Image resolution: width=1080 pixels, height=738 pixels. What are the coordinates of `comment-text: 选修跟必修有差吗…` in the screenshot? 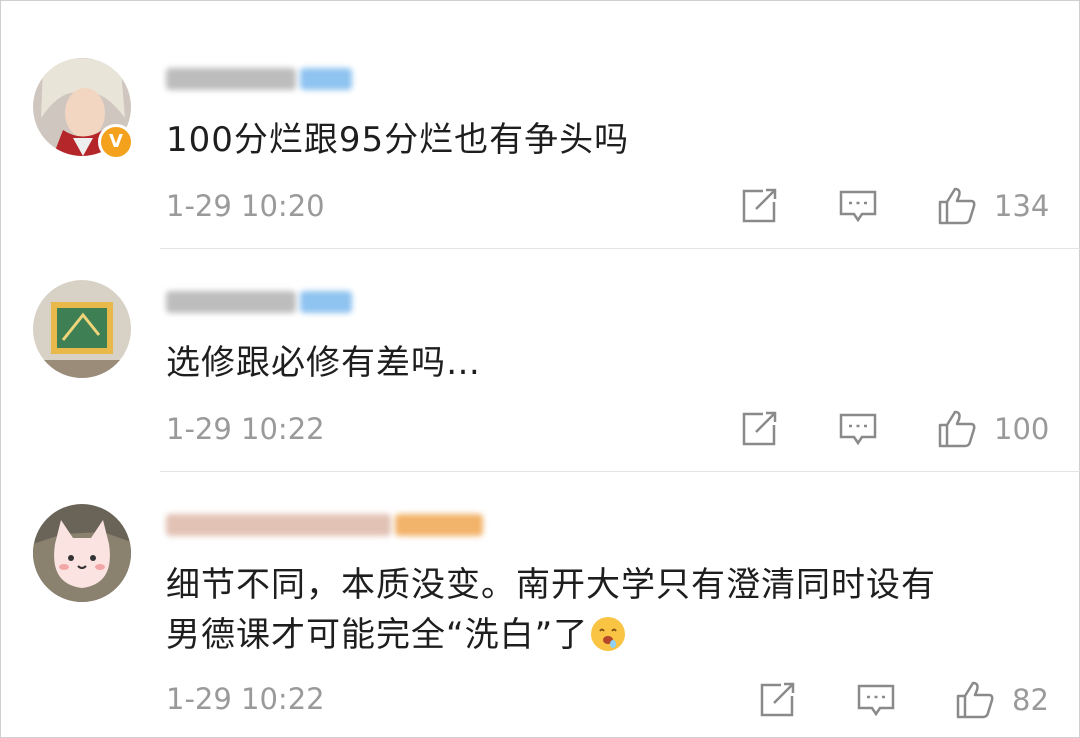 It's located at (323, 363).